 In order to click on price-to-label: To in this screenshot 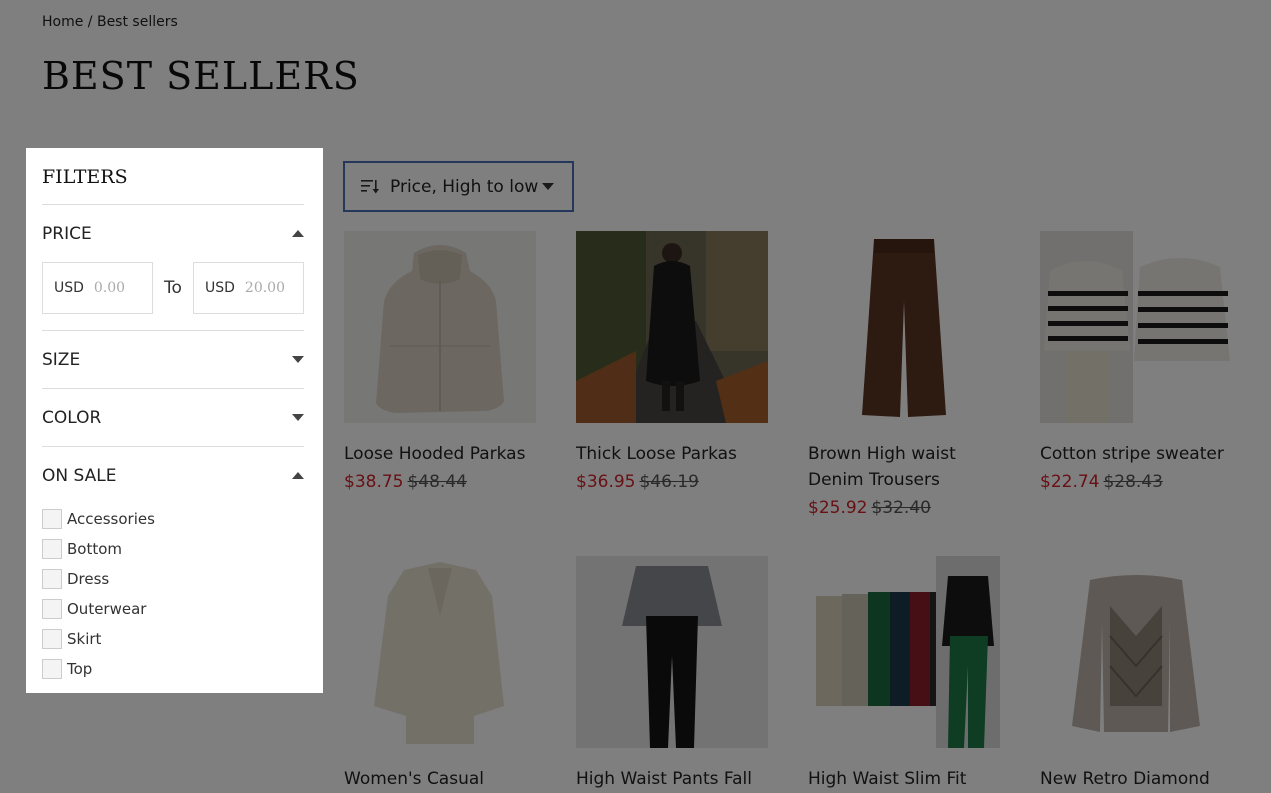, I will do `click(173, 288)`.